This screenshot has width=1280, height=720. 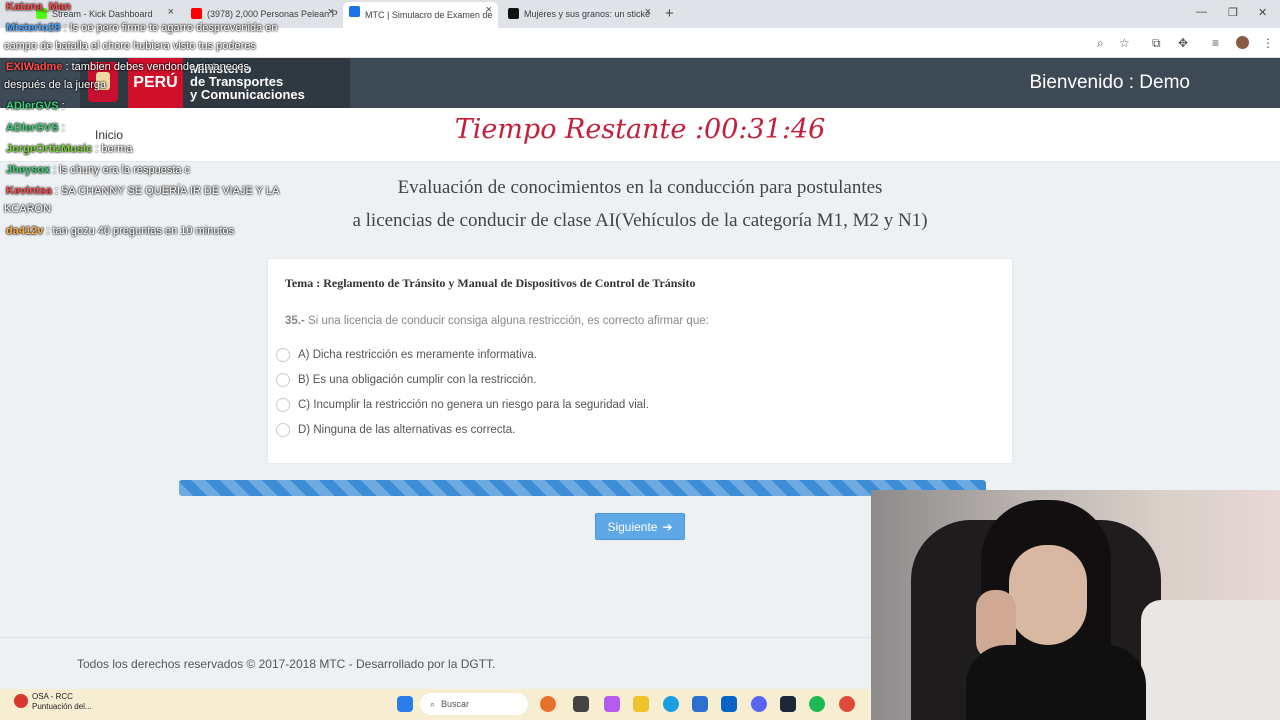 What do you see at coordinates (1201, 12) in the screenshot?
I see `minimize-icon: —` at bounding box center [1201, 12].